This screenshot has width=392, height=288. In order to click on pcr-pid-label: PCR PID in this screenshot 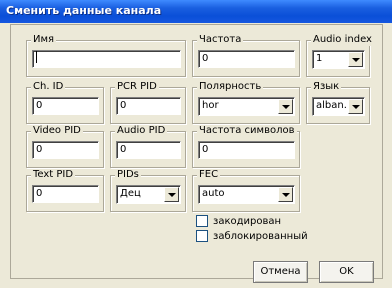, I will do `click(137, 87)`.